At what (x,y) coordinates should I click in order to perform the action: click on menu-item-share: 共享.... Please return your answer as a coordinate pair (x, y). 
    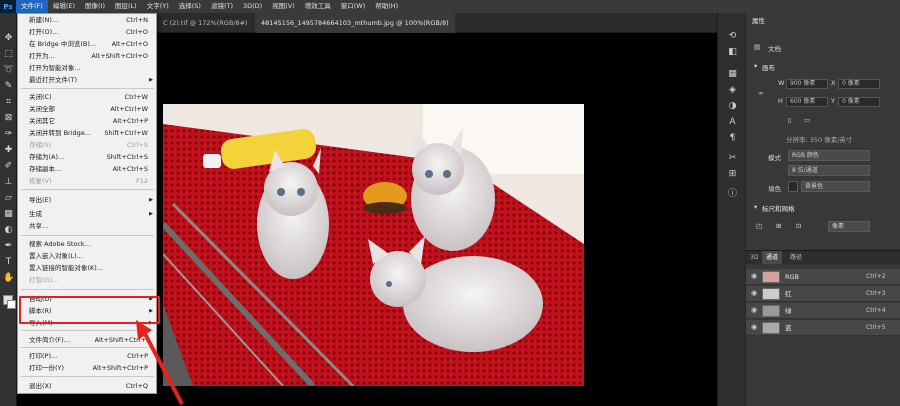
    Looking at the image, I should click on (87, 226).